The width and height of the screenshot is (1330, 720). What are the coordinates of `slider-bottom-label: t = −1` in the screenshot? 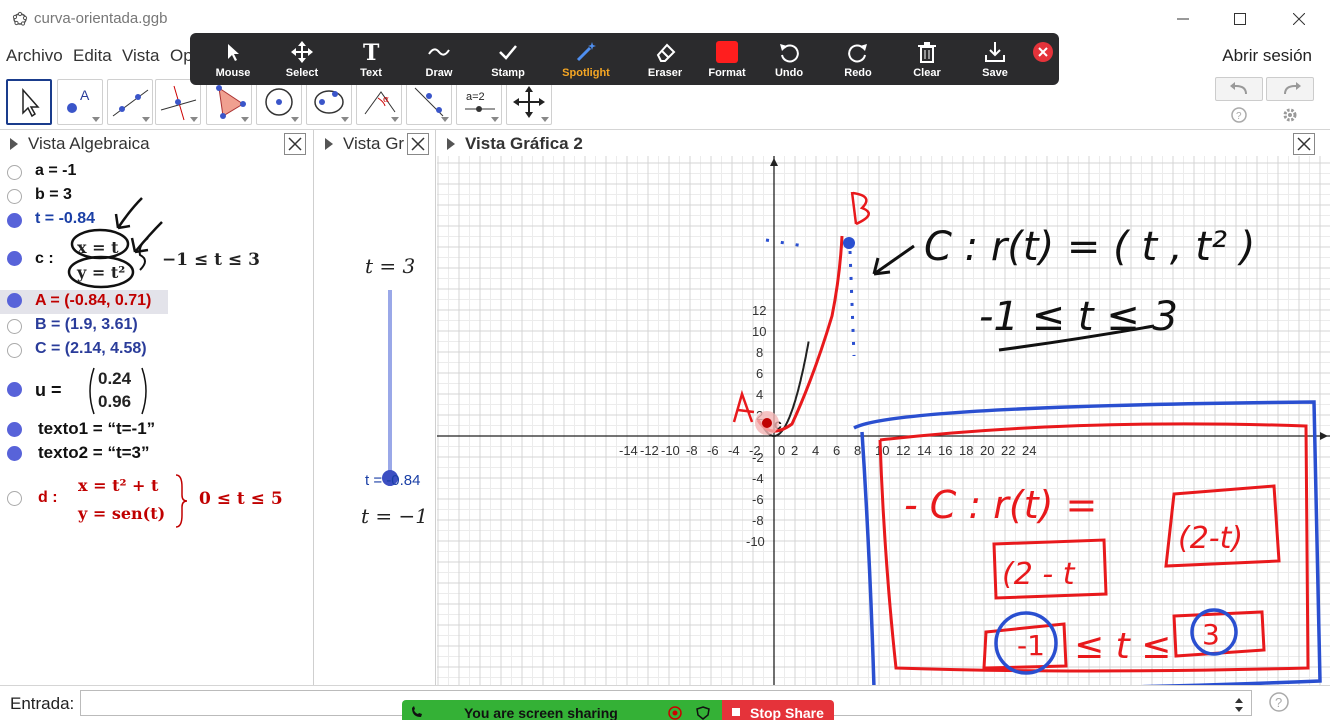 It's located at (394, 516).